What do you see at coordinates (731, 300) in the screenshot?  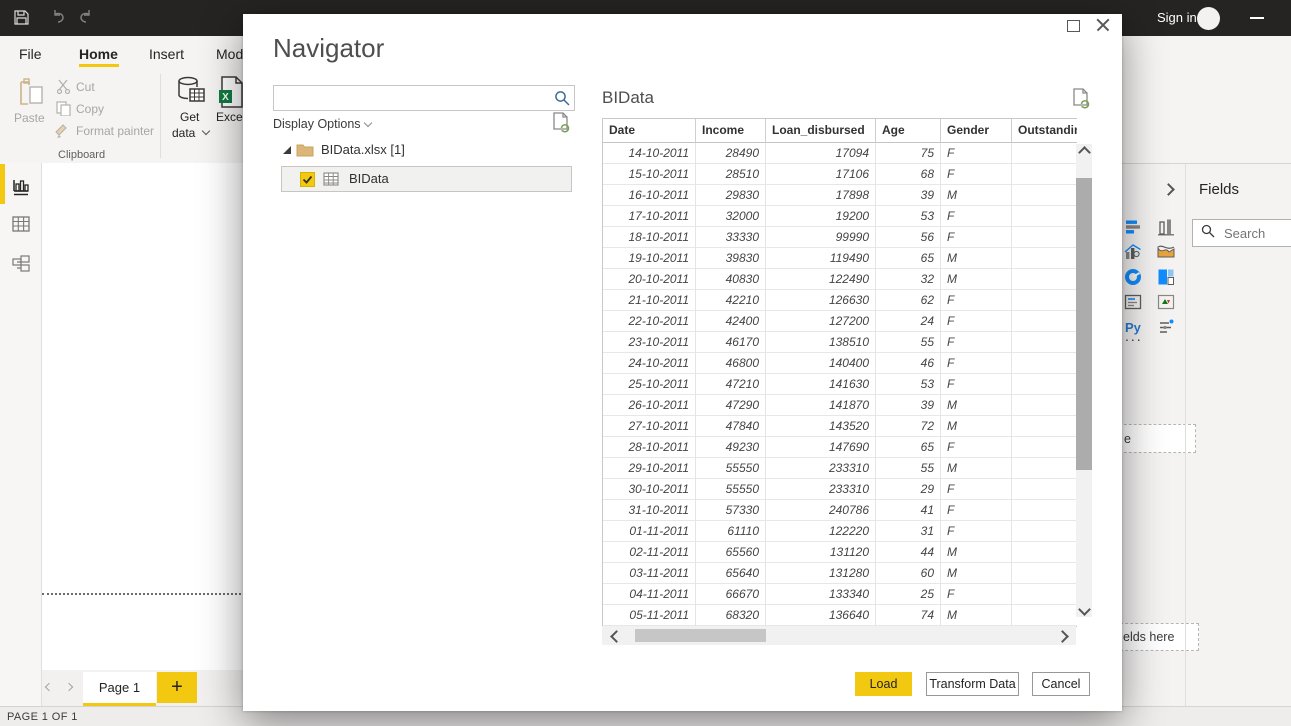 I see `table-cell: 42210` at bounding box center [731, 300].